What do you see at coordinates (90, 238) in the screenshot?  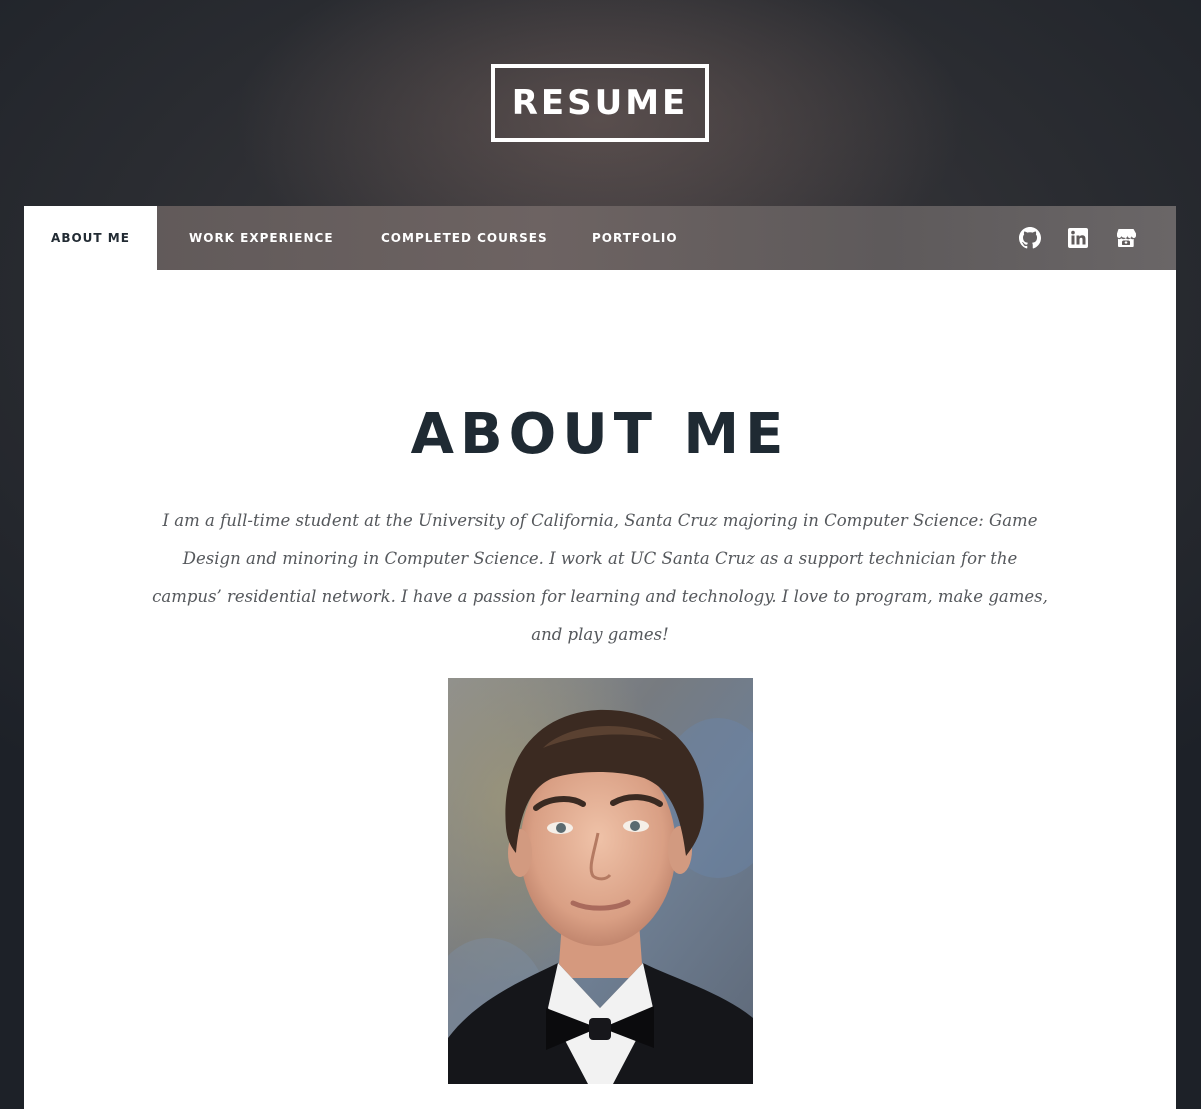 I see `tab-about-me: ABOUT ME` at bounding box center [90, 238].